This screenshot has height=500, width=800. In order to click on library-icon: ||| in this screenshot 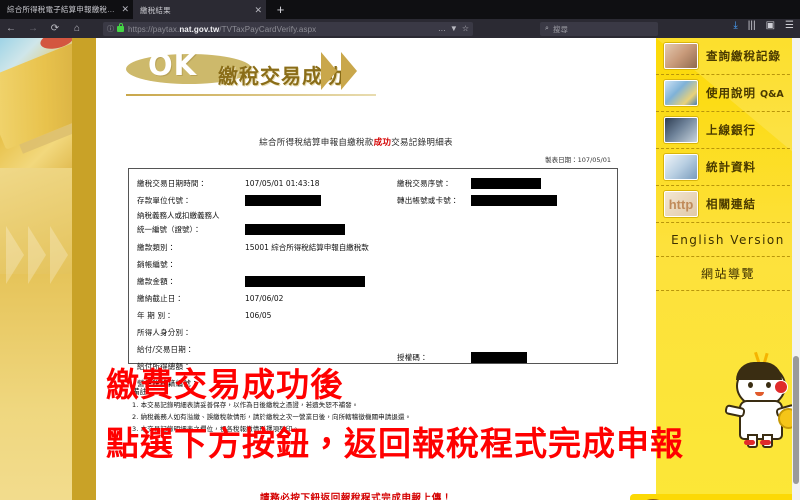, I will do `click(752, 26)`.